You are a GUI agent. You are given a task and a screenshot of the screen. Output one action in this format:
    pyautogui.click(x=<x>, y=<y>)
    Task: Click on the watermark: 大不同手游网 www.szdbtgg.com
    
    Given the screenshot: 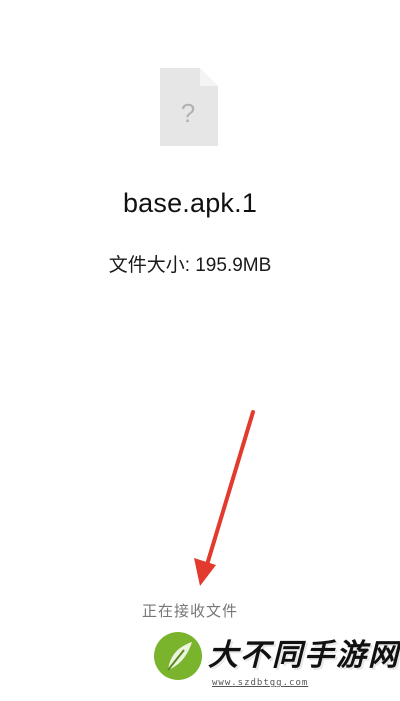 What is the action you would take?
    pyautogui.click(x=275, y=659)
    